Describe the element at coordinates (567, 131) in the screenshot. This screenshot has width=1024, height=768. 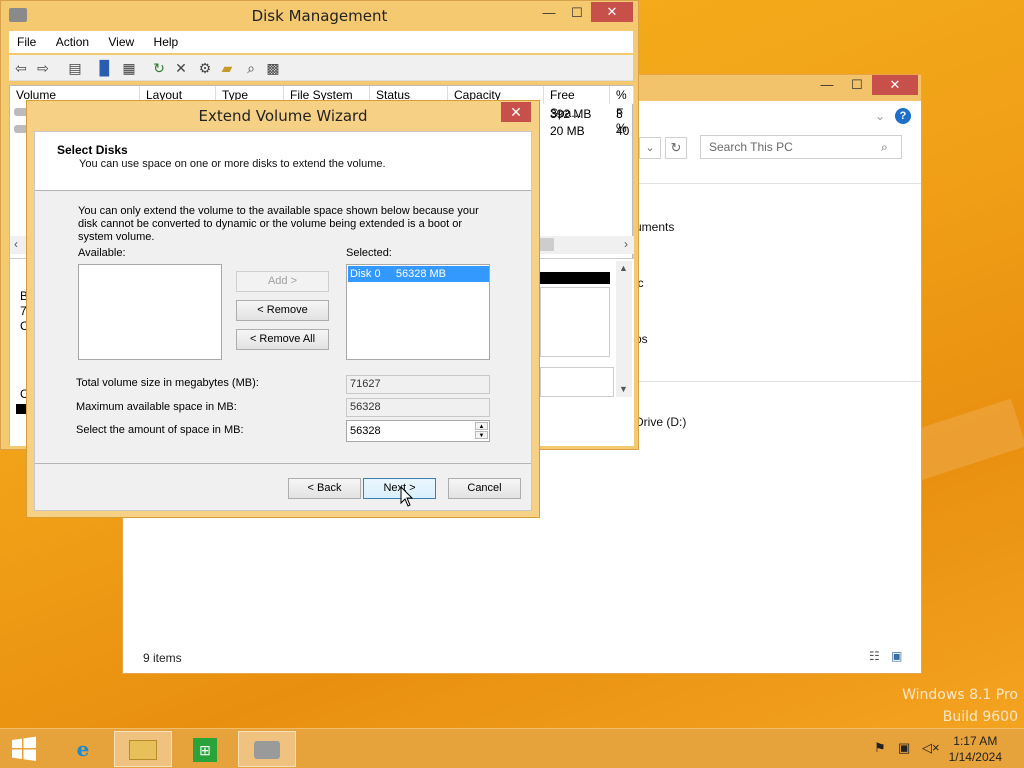
I see `row-free-space: 20 MB` at that location.